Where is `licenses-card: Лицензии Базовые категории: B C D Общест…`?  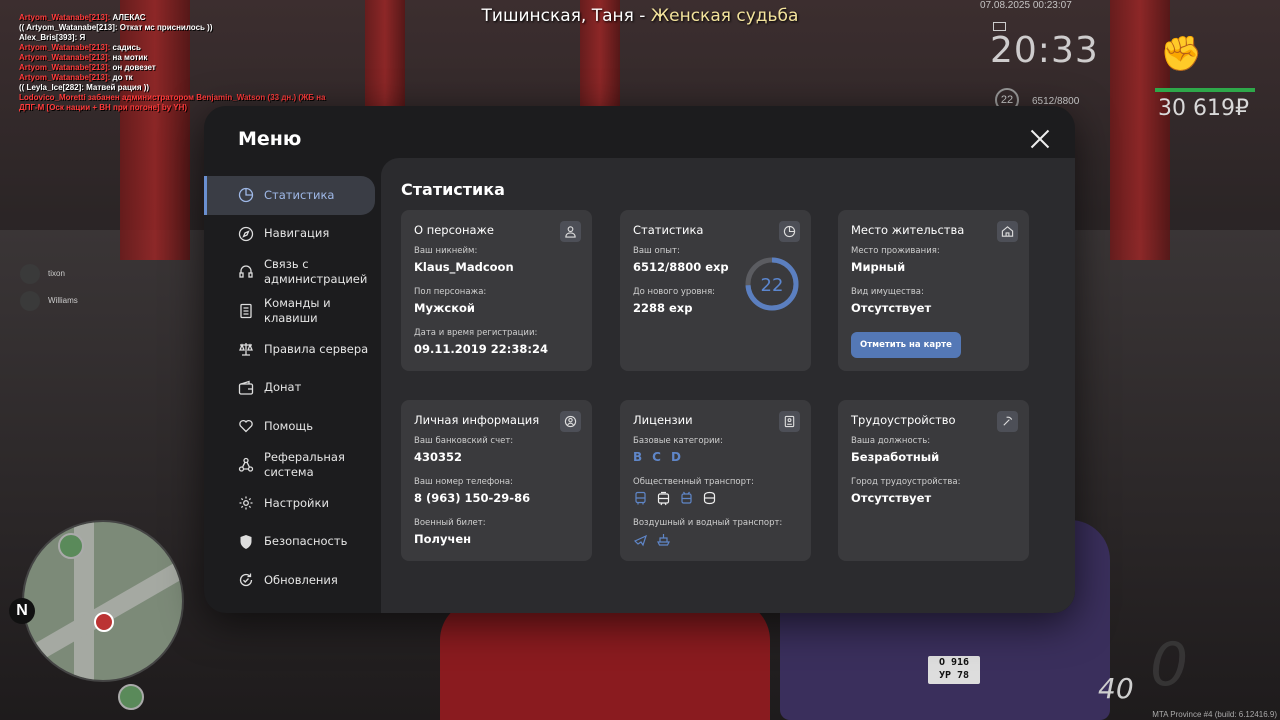
licenses-card: Лицензии Базовые категории: B C D Общест… is located at coordinates (715, 480).